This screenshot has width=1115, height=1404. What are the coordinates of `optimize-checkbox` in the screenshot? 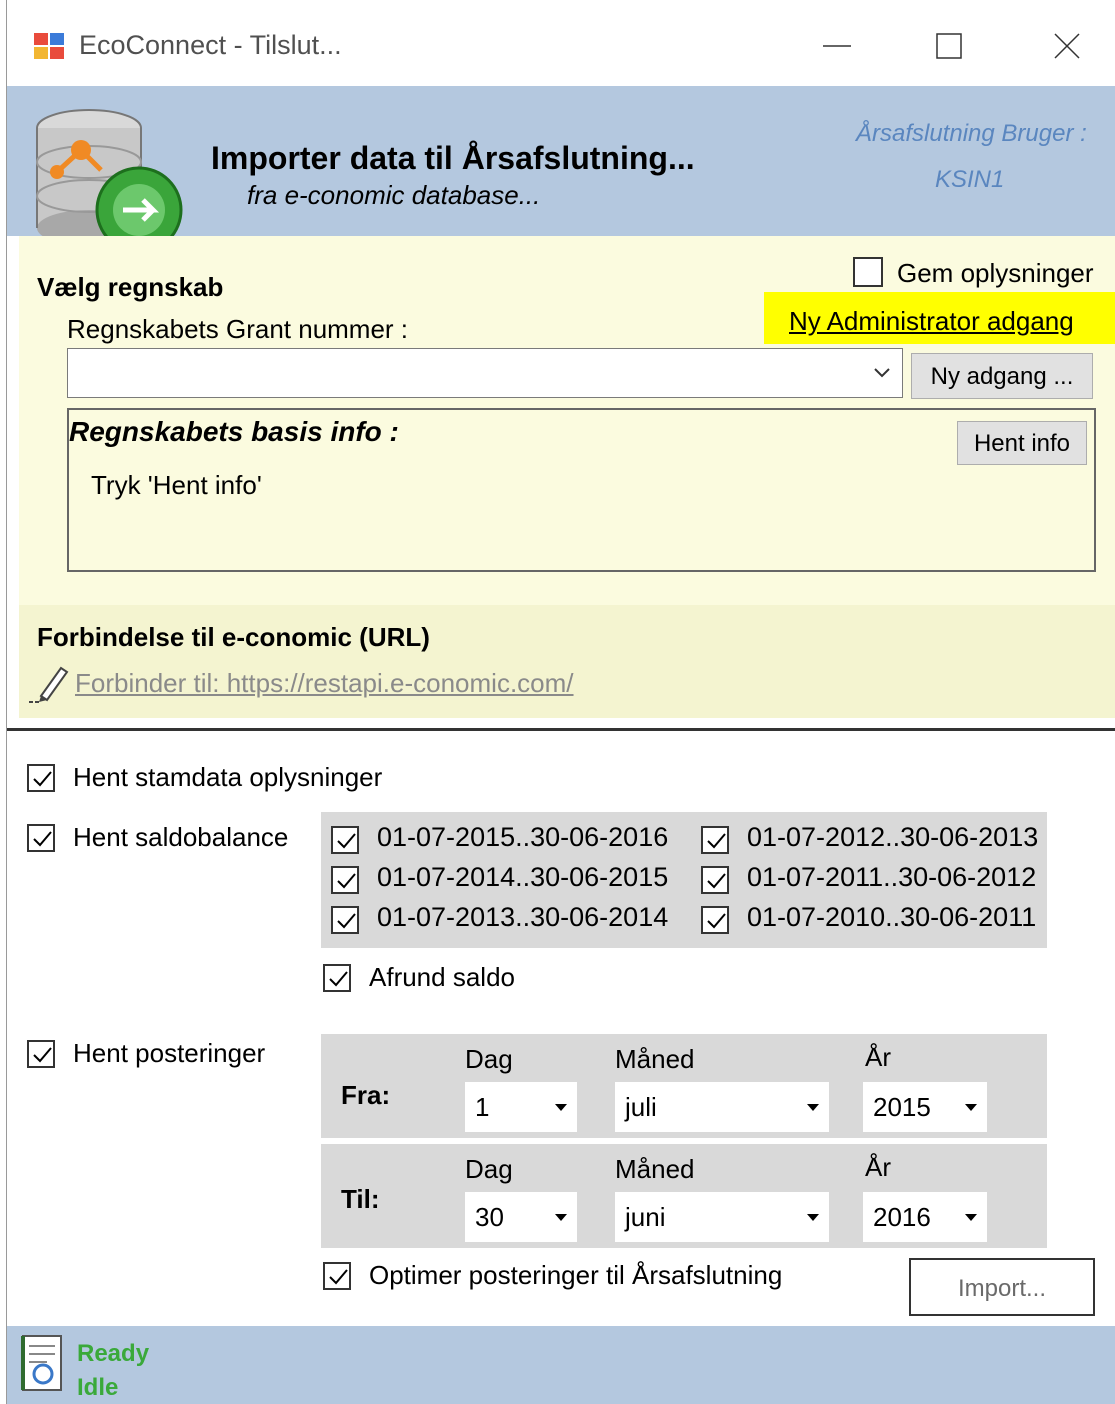 It's located at (337, 1276).